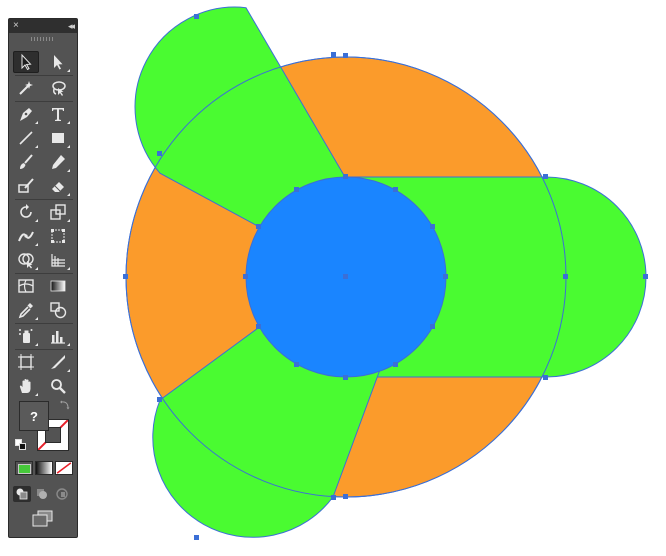 The width and height of the screenshot is (666, 556). Describe the element at coordinates (44, 468) in the screenshot. I see `gradient-mode-button` at that location.